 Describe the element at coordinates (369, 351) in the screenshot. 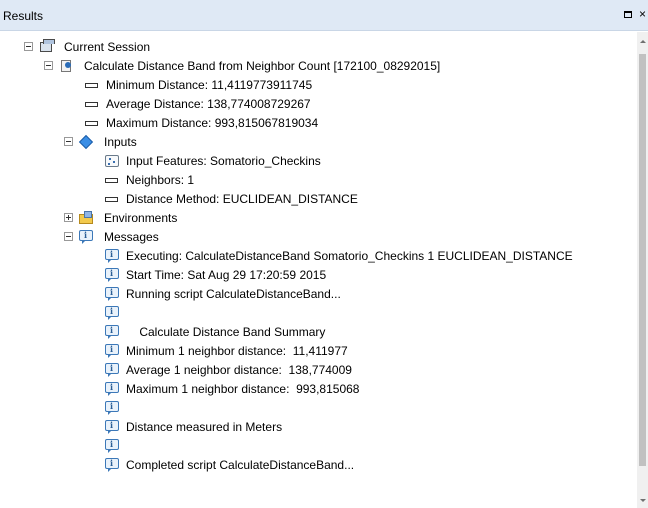

I see `message-item: i Minimum 1 neighbor distance: 11,411977` at that location.